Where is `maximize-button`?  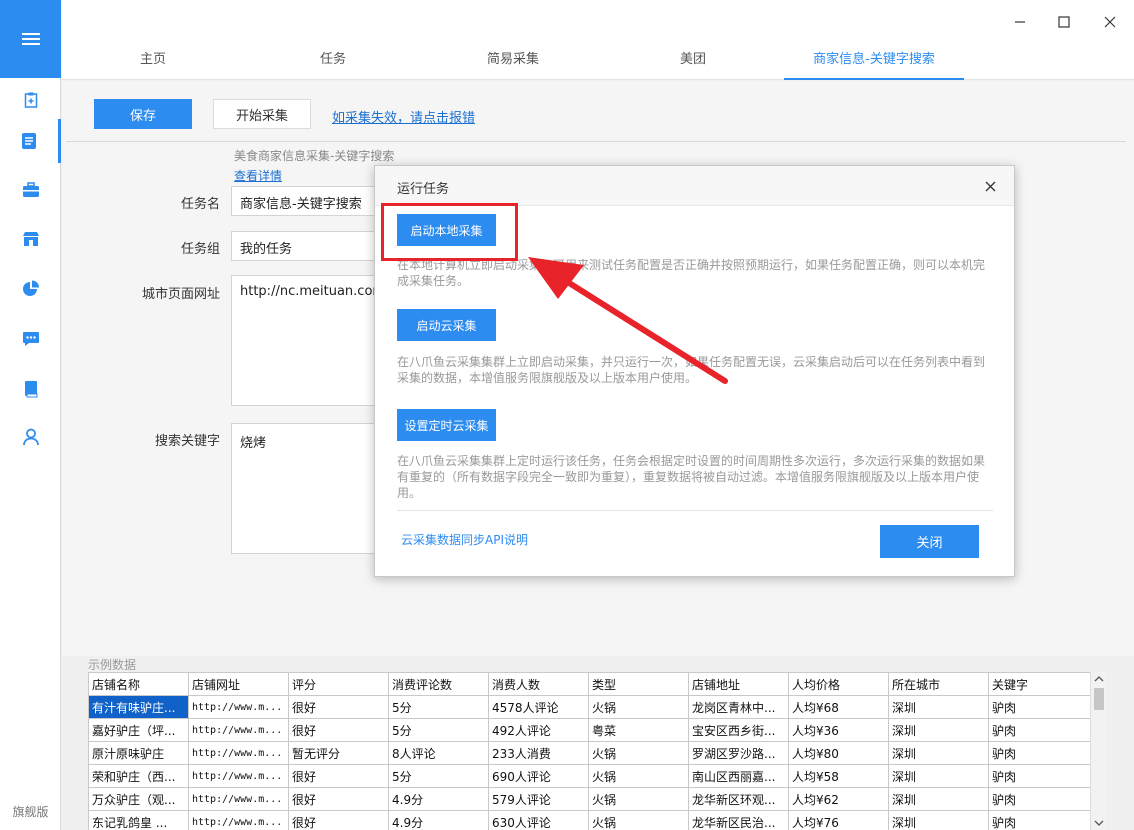 maximize-button is located at coordinates (1064, 22).